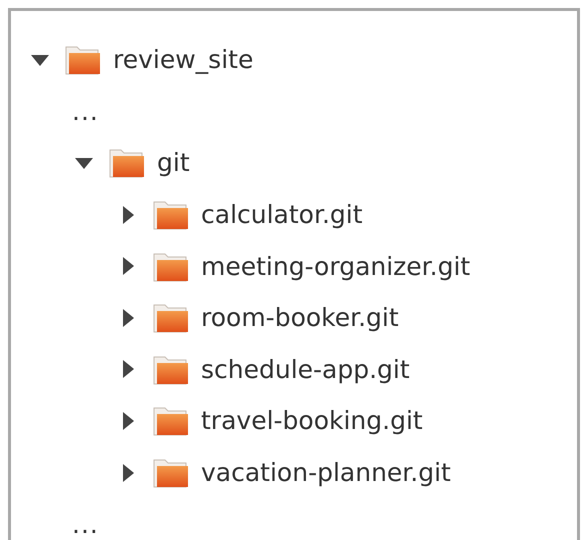 This screenshot has height=540, width=588. Describe the element at coordinates (300, 317) in the screenshot. I see `folder-name: room-booker.git` at that location.